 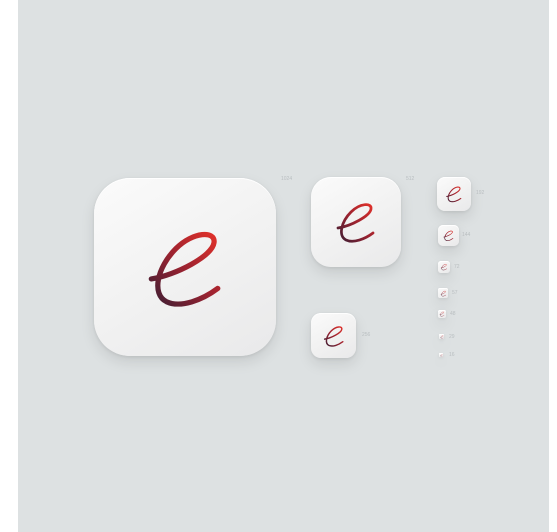 I want to click on size-label-256: 256, so click(x=366, y=335).